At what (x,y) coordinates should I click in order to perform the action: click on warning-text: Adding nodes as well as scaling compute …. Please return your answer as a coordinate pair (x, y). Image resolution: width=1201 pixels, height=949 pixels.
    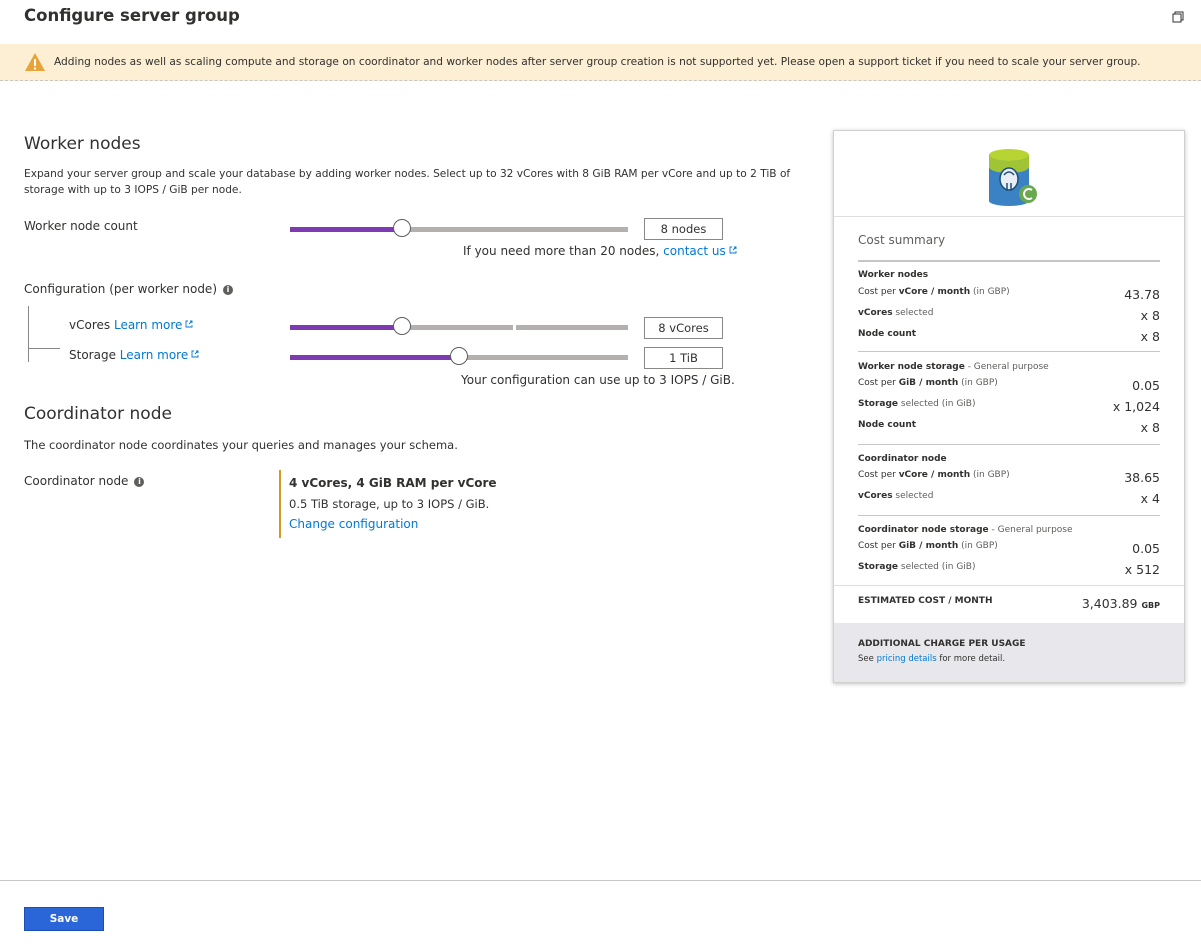
    Looking at the image, I should click on (597, 62).